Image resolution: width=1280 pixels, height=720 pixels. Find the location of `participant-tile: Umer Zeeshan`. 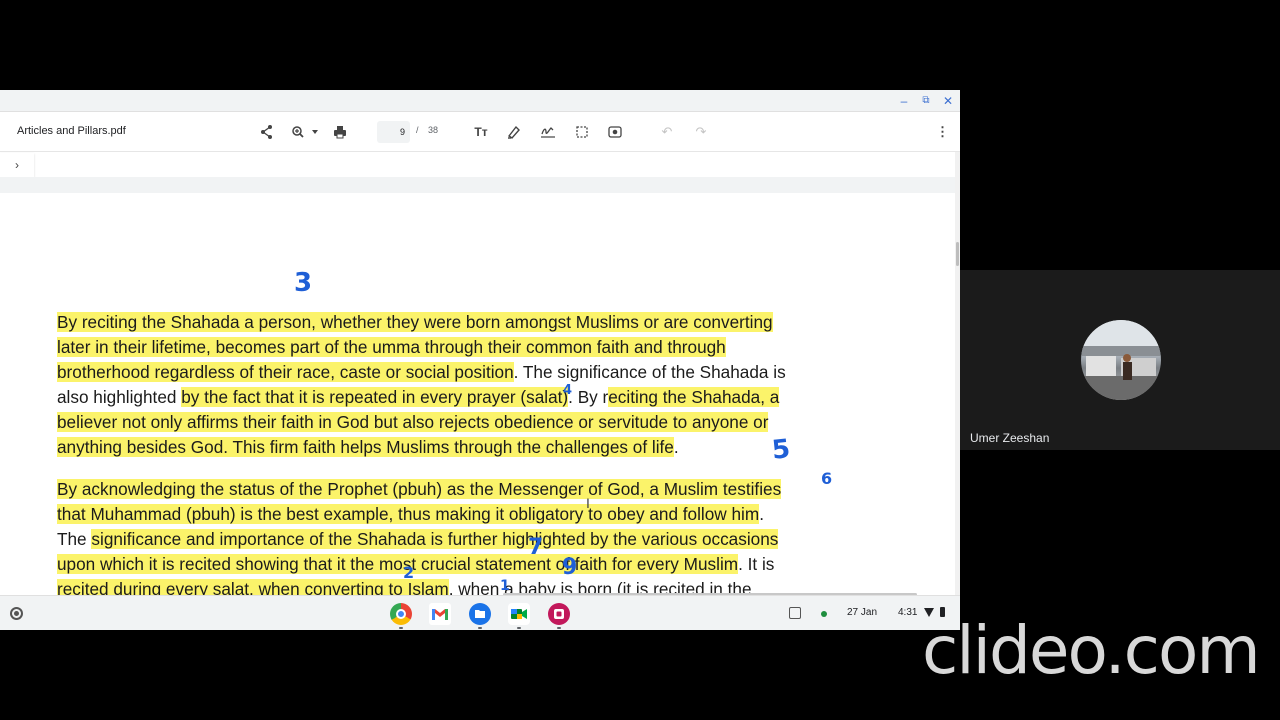

participant-tile: Umer Zeeshan is located at coordinates (1120, 360).